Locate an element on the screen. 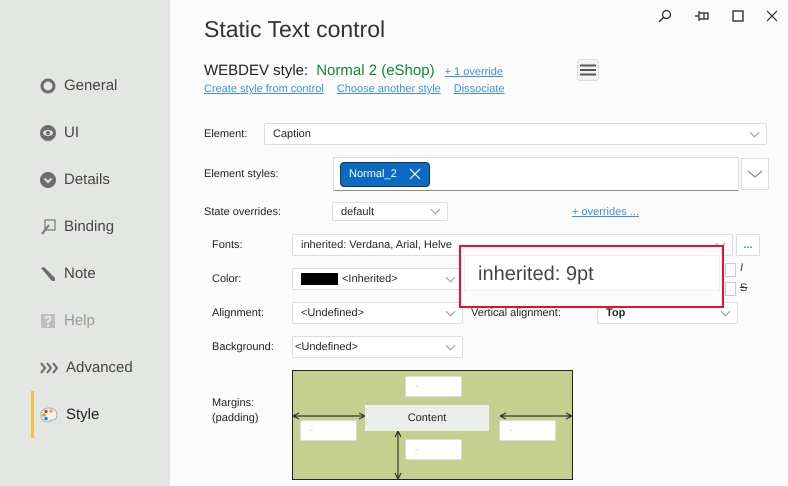  field-label: Vertical alignment: is located at coordinates (516, 313).